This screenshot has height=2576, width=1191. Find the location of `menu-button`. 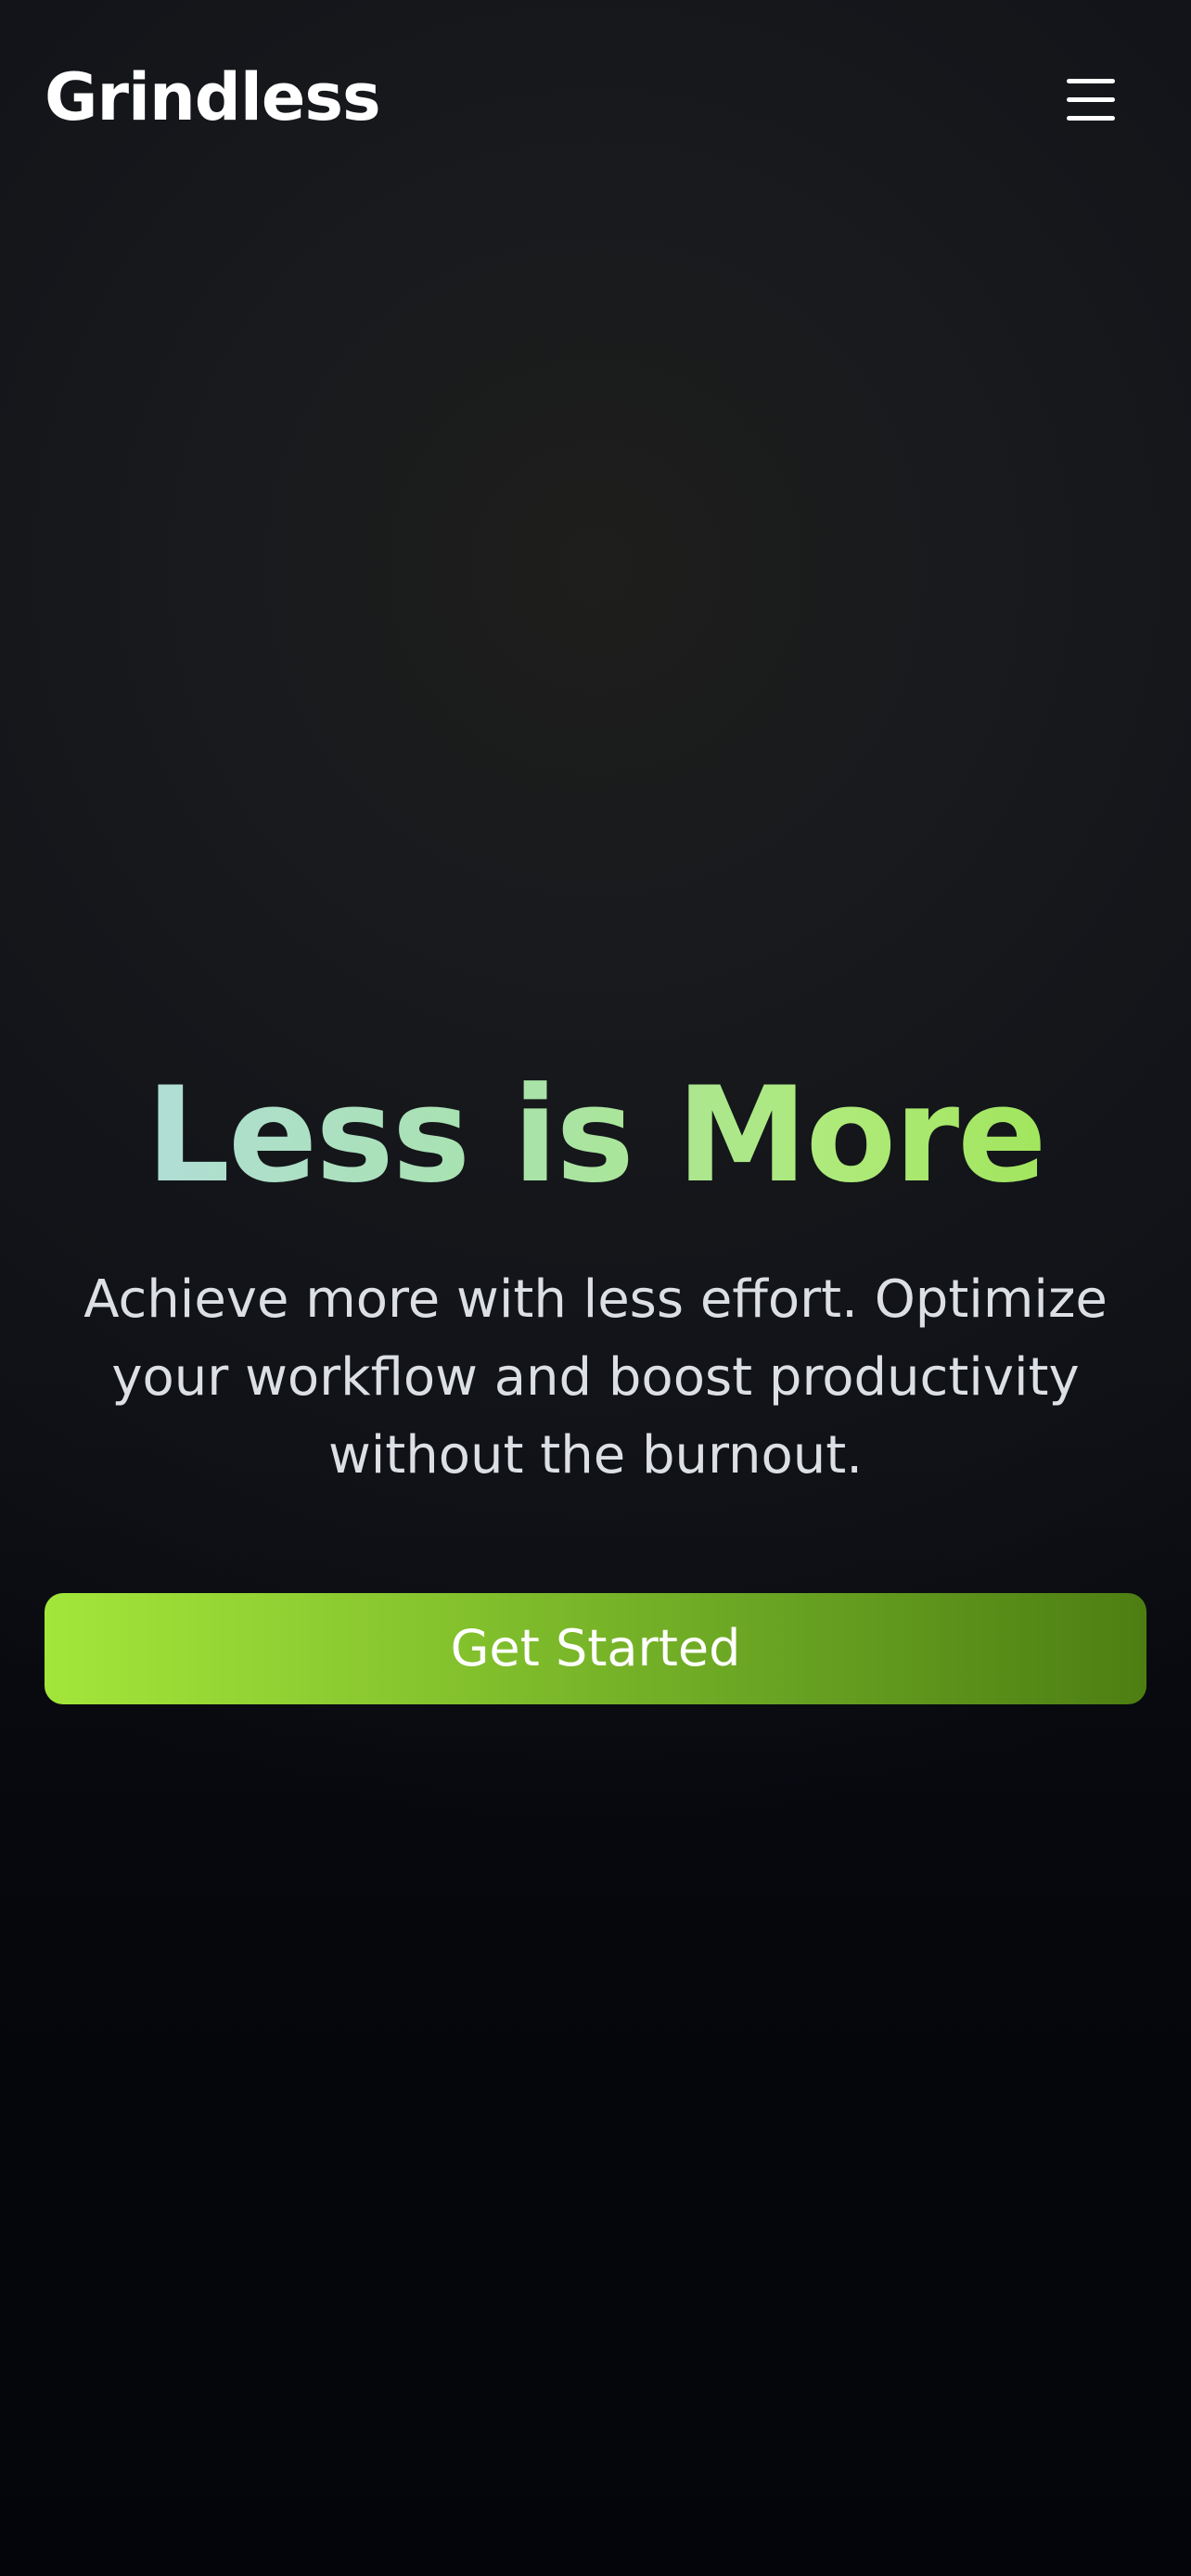

menu-button is located at coordinates (1090, 100).